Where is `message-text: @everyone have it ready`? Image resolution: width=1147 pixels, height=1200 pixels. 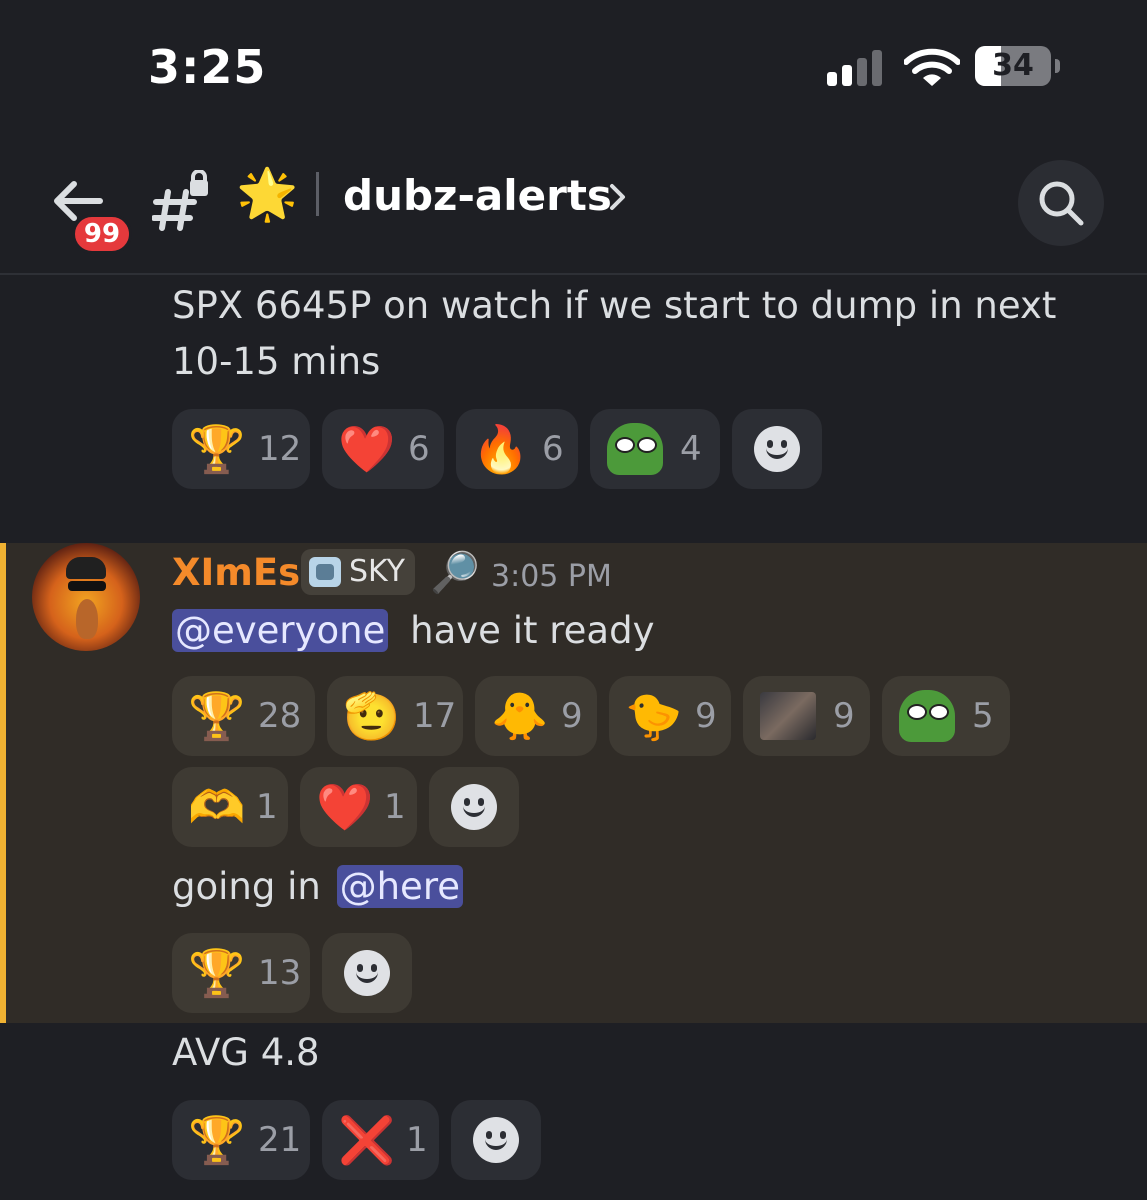
message-text: @everyone have it ready is located at coordinates (413, 631).